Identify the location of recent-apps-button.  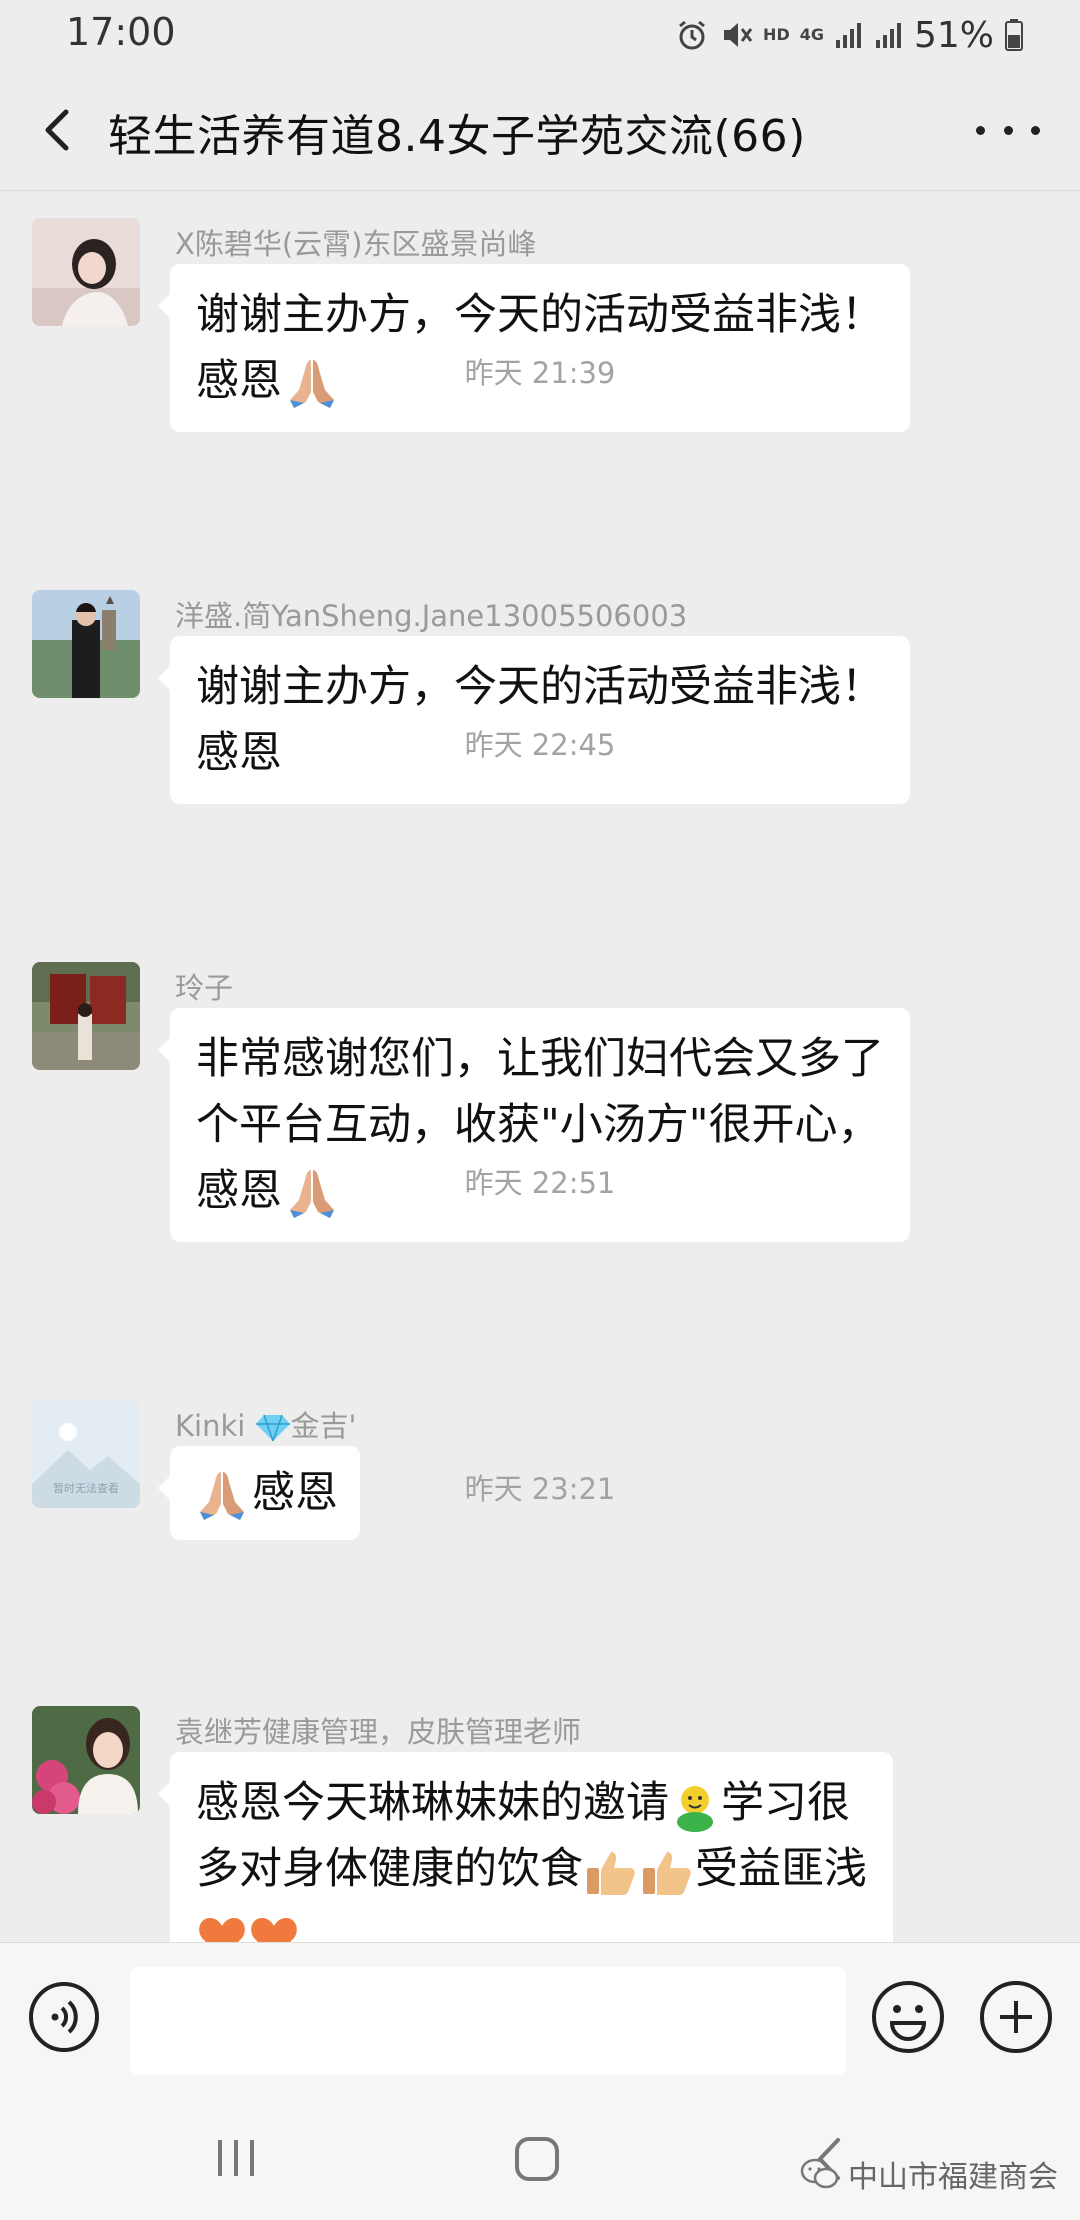
(237, 2158).